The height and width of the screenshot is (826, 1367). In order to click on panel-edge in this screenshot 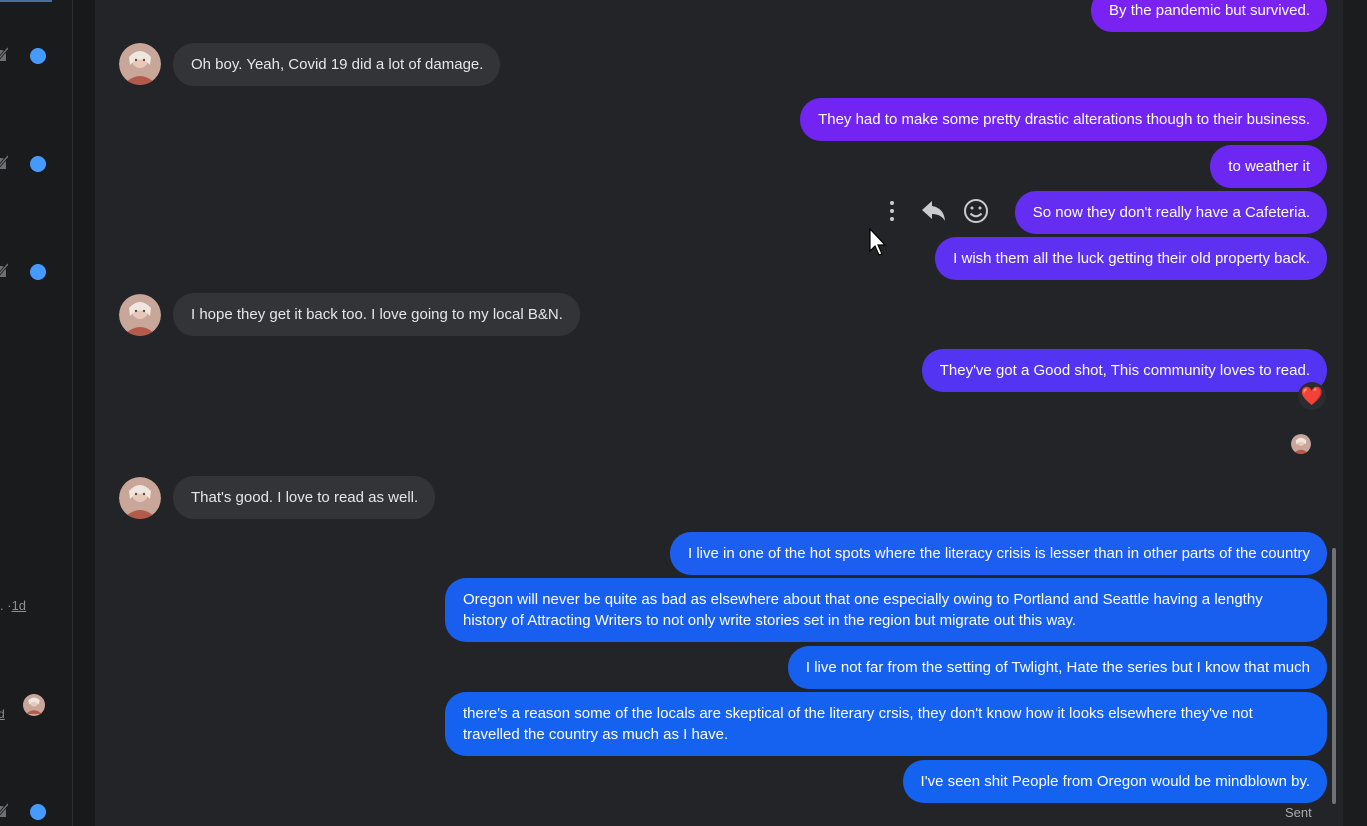, I will do `click(1355, 413)`.